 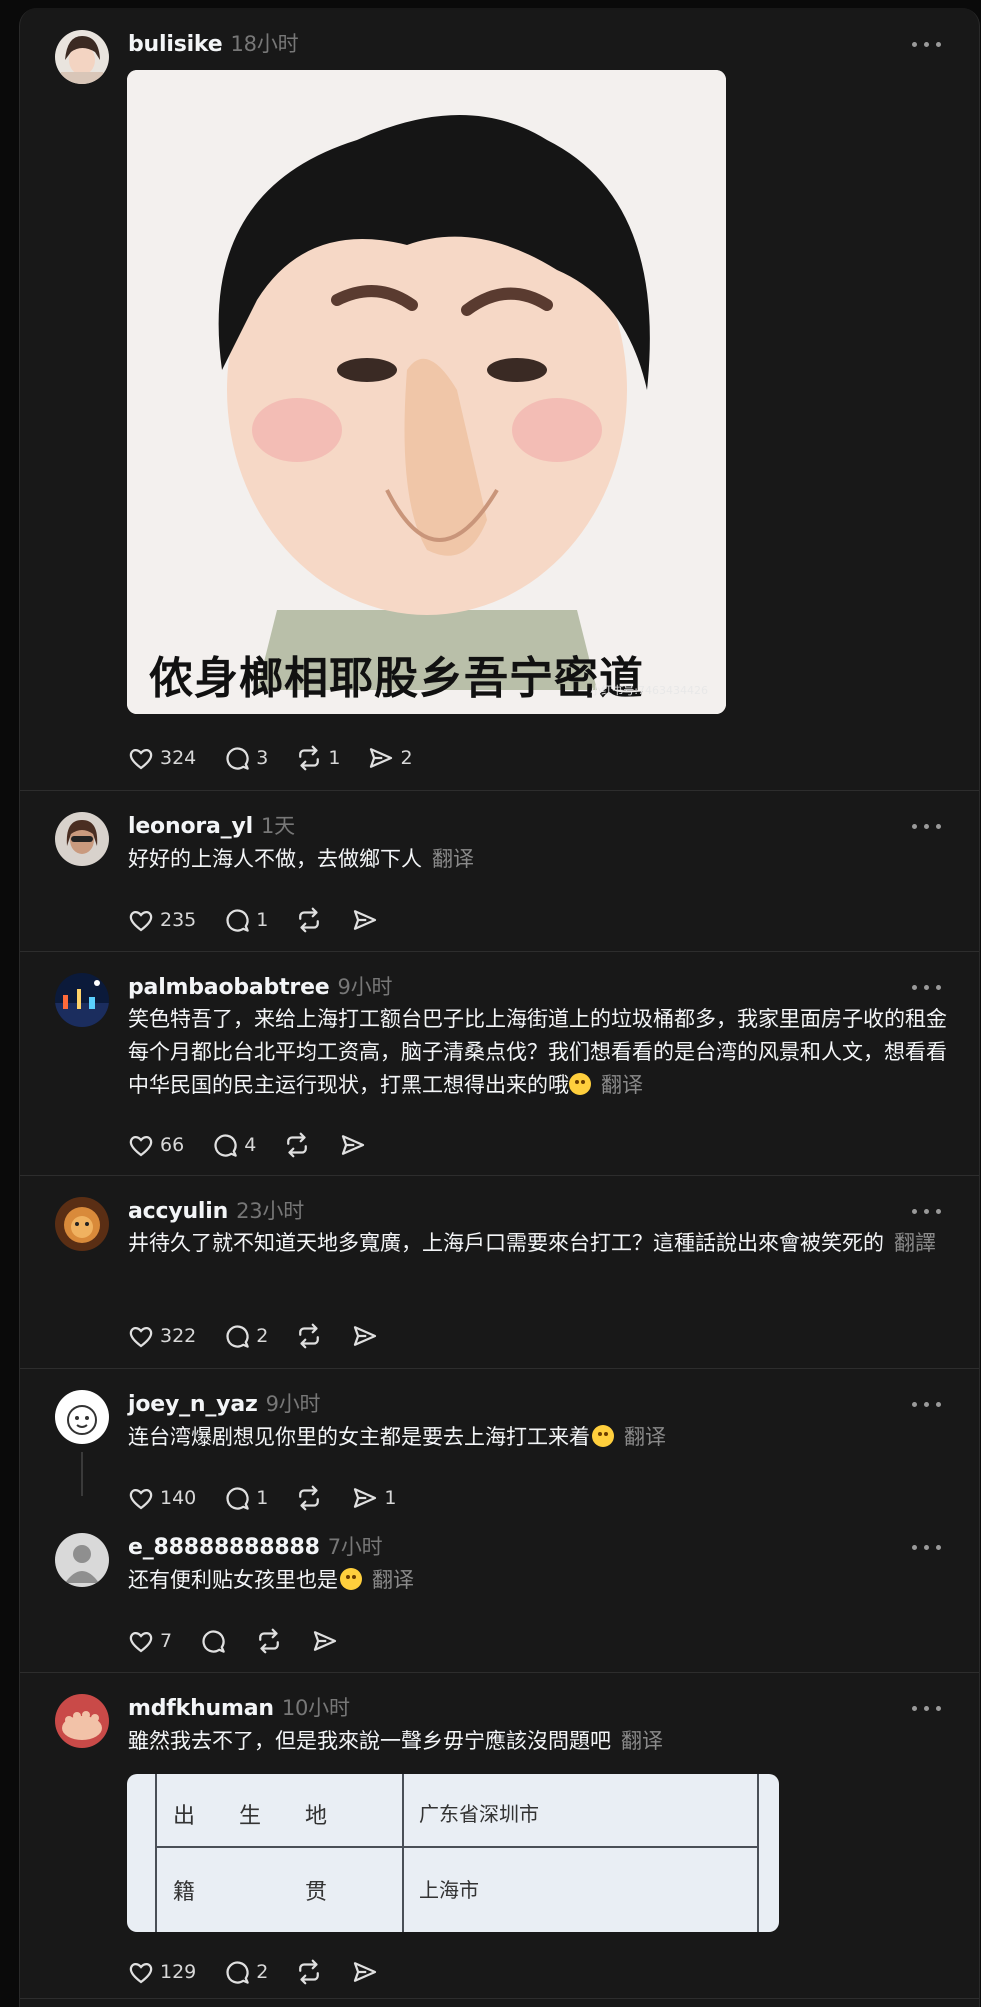 What do you see at coordinates (161, 1498) in the screenshot?
I see `like-button: 140` at bounding box center [161, 1498].